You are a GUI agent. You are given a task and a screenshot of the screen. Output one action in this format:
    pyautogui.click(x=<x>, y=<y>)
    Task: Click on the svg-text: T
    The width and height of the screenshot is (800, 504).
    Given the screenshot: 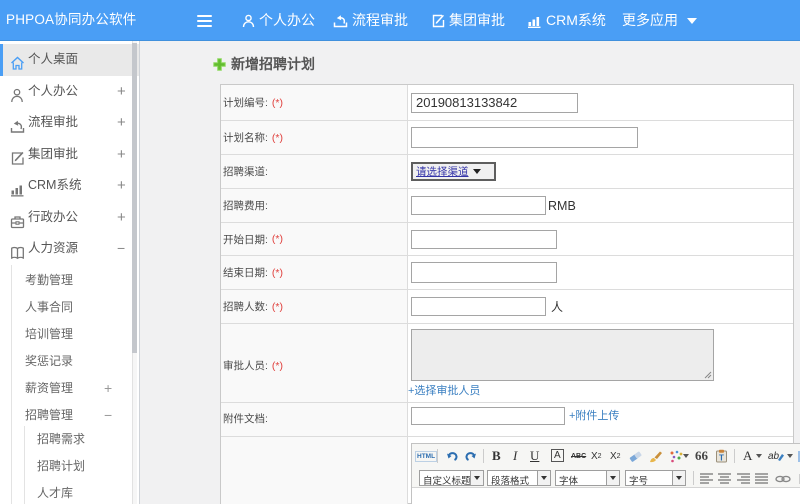 What is the action you would take?
    pyautogui.click(x=721, y=458)
    